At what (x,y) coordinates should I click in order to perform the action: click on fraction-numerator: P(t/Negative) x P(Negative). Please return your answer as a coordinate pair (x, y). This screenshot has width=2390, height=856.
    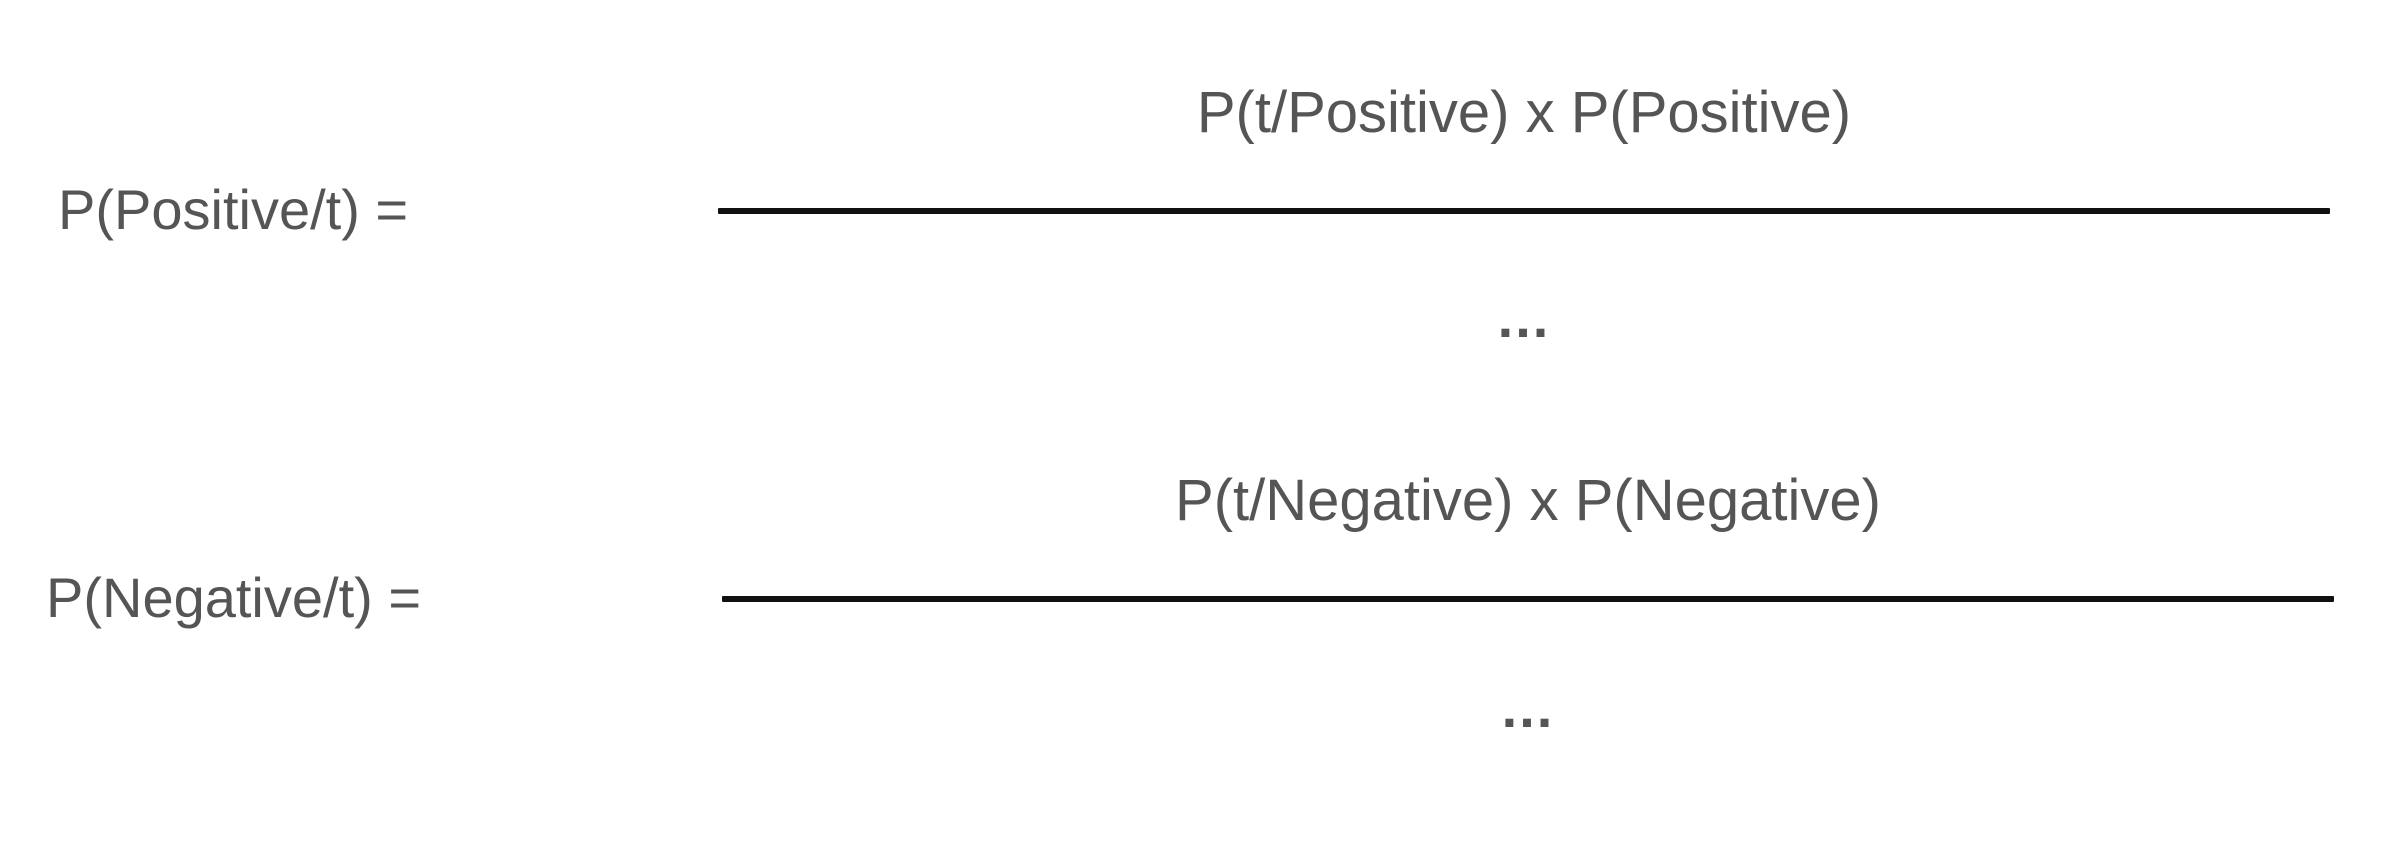
    Looking at the image, I should click on (1528, 500).